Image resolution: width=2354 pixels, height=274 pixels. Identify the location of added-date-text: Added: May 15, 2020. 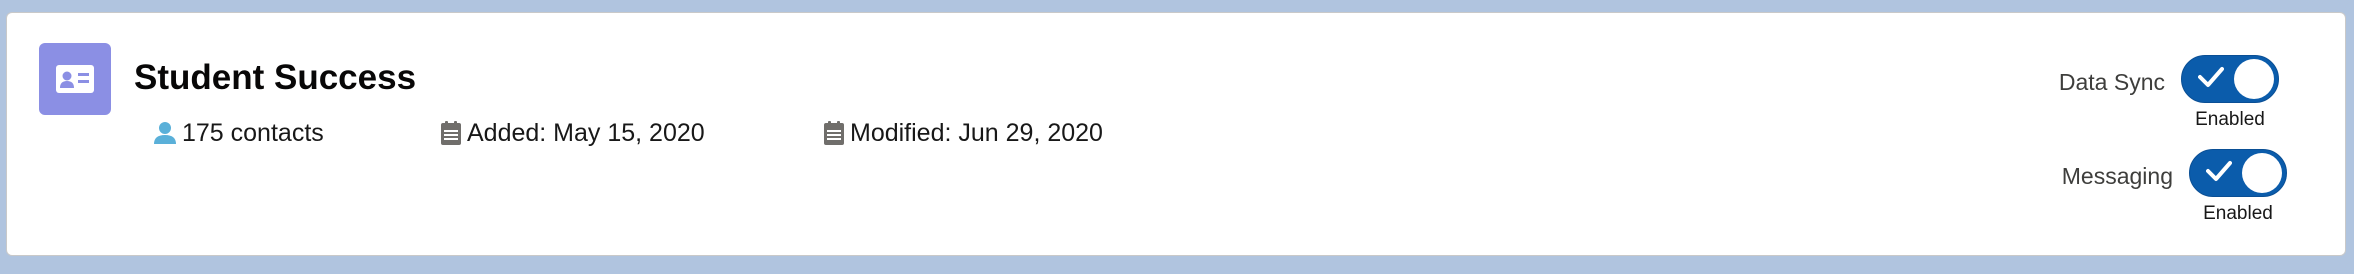
(586, 132).